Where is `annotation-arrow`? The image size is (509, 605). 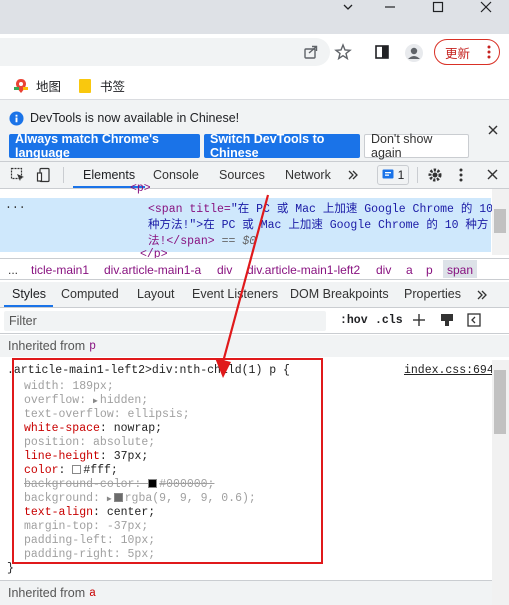 annotation-arrow is located at coordinates (242, 286).